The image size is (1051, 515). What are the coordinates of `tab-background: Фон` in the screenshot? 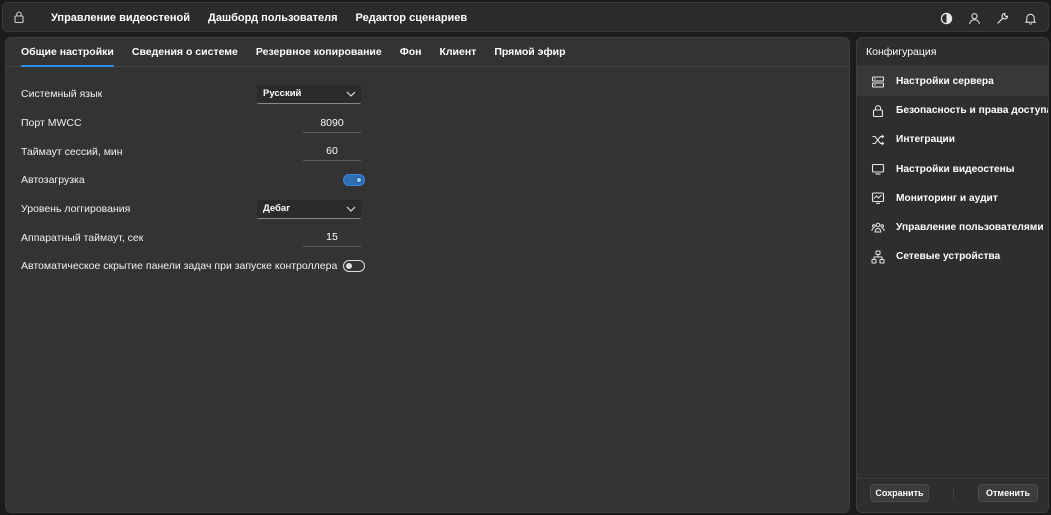 It's located at (411, 52).